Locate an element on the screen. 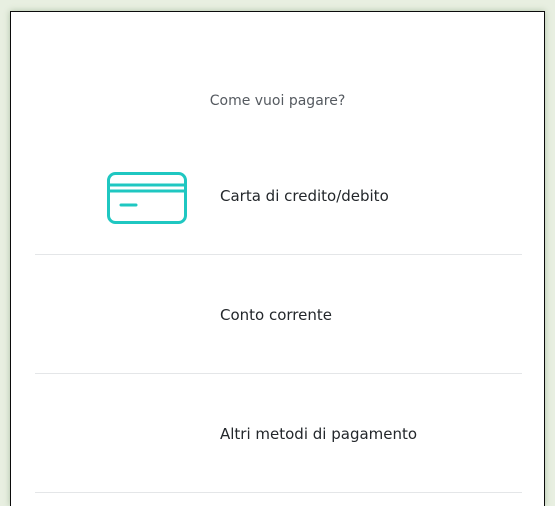 This screenshot has width=555, height=506. credit-card-icon is located at coordinates (147, 198).